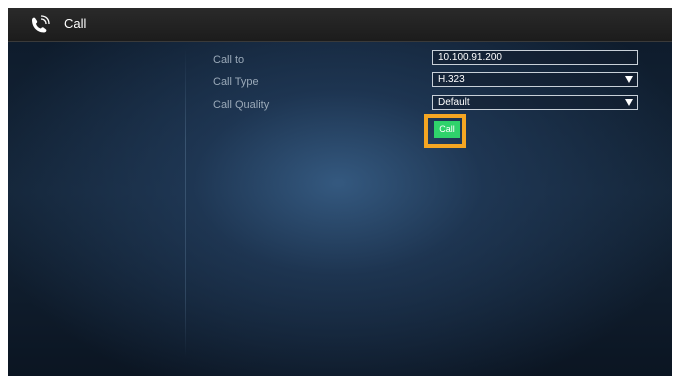 This screenshot has width=680, height=383. What do you see at coordinates (535, 102) in the screenshot?
I see `call-quality-select: Default` at bounding box center [535, 102].